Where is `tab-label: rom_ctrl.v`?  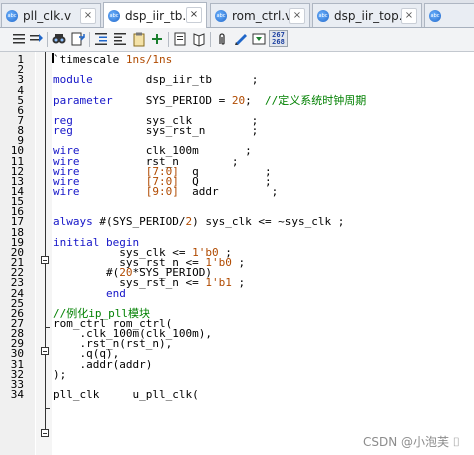
tab-label: rom_ctrl.v is located at coordinates (262, 15).